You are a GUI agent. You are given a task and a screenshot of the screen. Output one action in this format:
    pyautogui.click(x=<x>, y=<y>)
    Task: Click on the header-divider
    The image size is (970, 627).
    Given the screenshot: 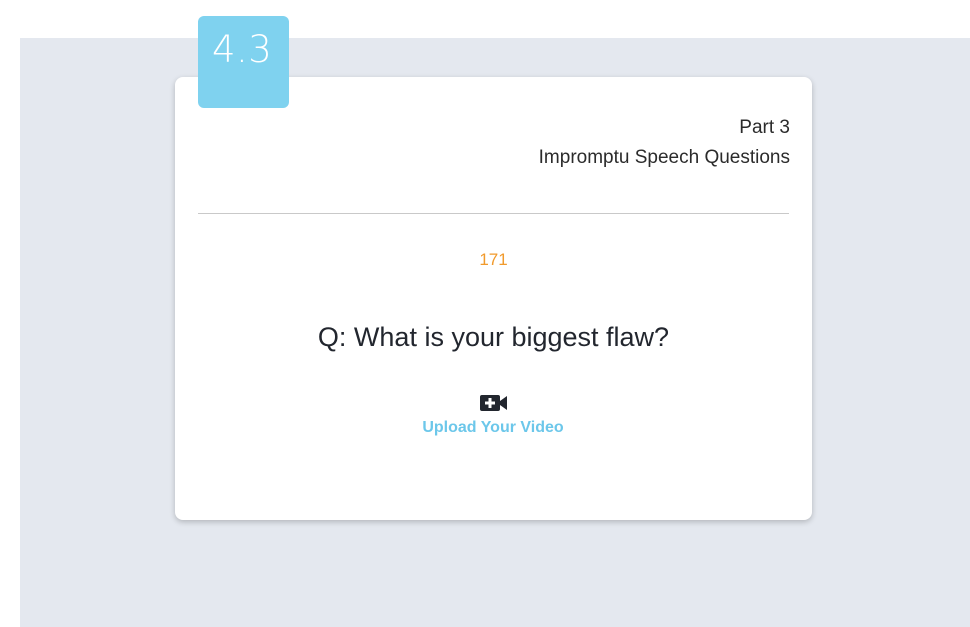 What is the action you would take?
    pyautogui.click(x=493, y=213)
    